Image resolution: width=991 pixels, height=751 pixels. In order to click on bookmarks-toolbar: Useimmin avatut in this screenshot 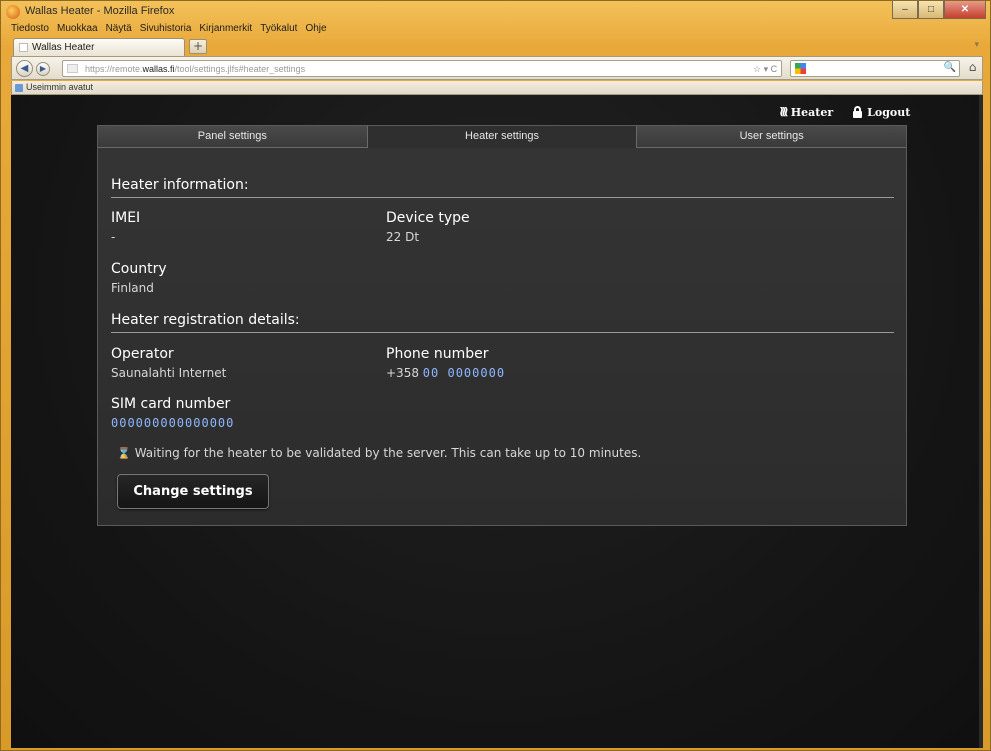, I will do `click(497, 88)`.